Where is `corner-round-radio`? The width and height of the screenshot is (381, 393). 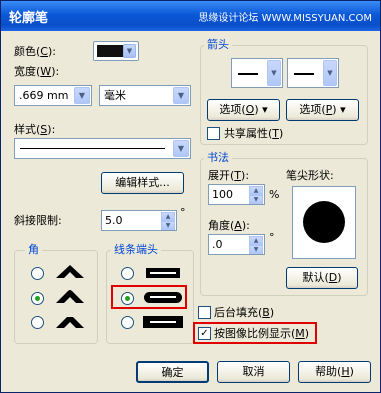 corner-round-radio is located at coordinates (37, 298).